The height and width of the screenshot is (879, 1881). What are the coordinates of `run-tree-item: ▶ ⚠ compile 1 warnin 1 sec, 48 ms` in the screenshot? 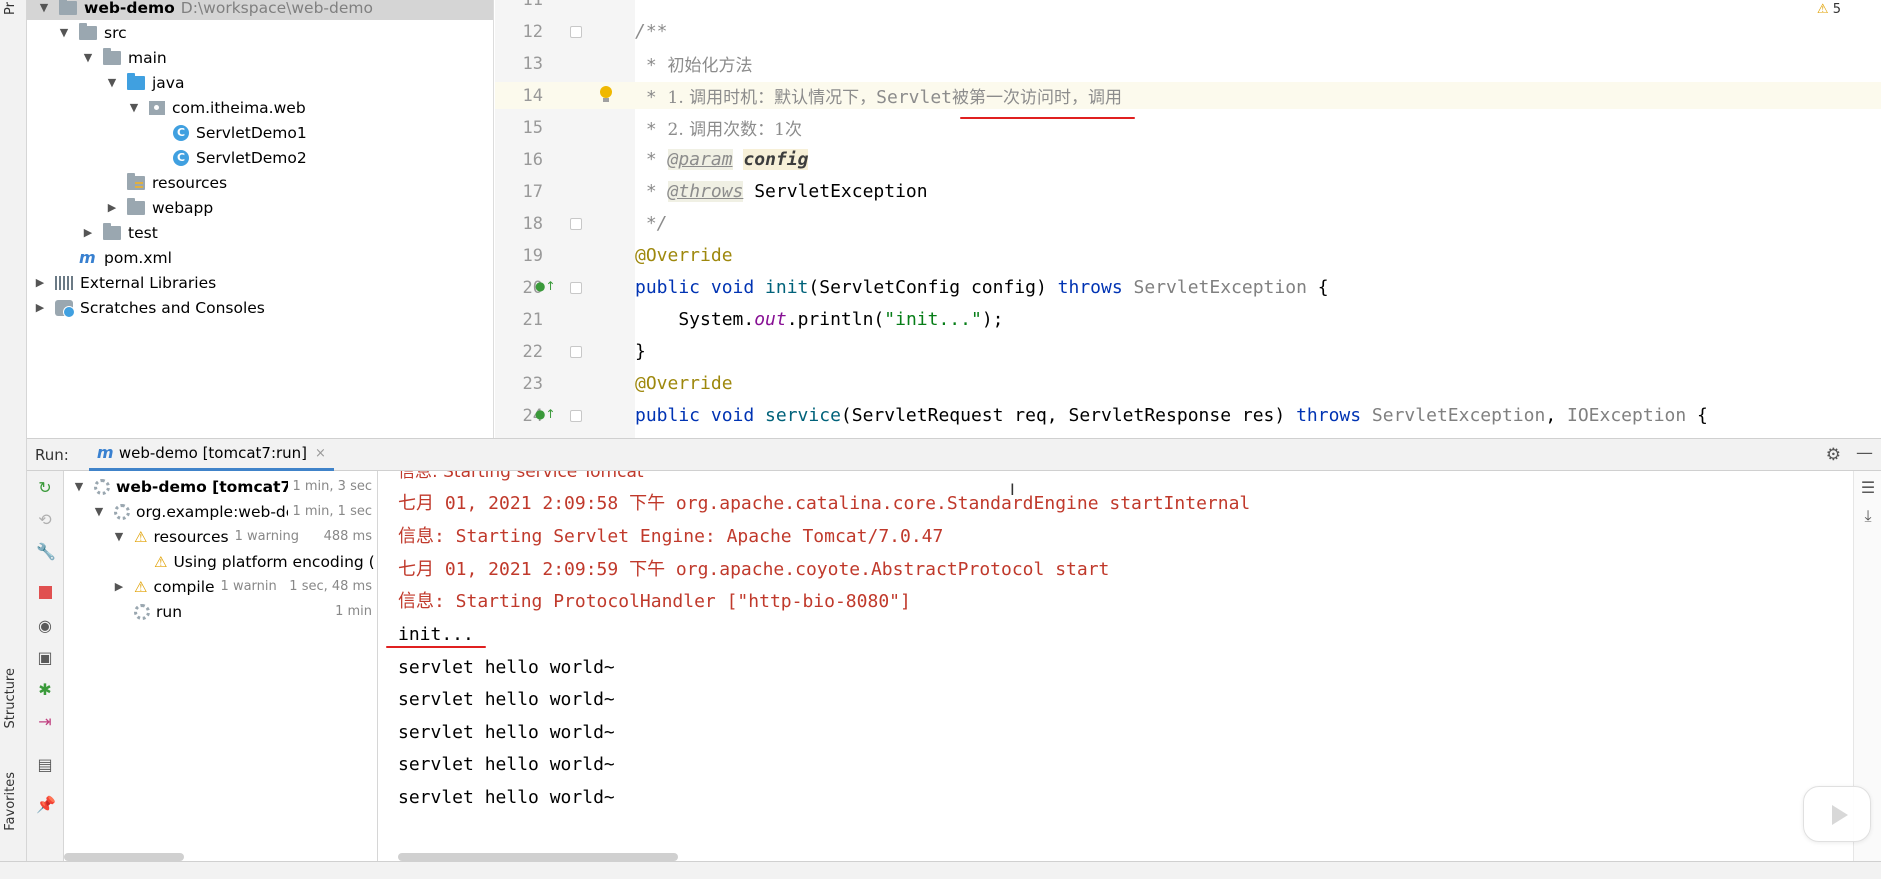 It's located at (220, 586).